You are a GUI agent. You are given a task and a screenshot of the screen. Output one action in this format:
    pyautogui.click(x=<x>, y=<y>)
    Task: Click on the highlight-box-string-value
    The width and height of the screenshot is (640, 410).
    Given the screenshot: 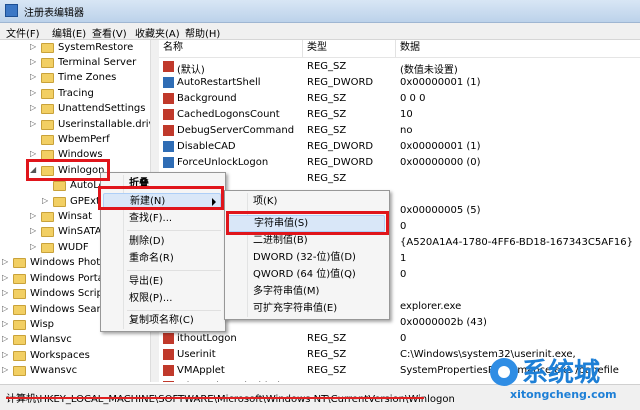 What is the action you would take?
    pyautogui.click(x=307, y=223)
    